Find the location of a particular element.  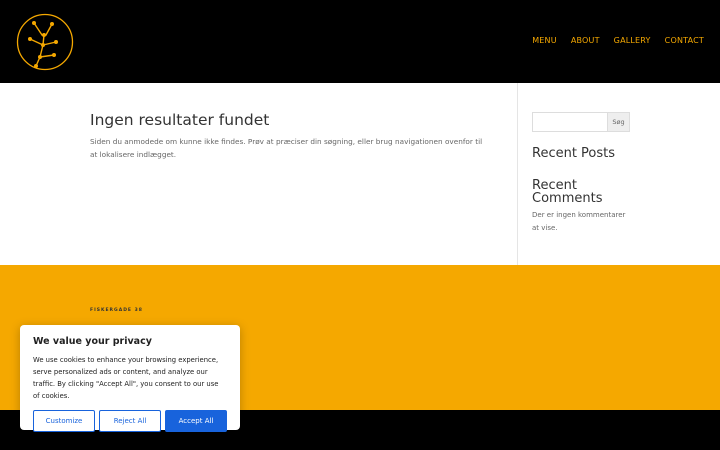

search-form: Søg is located at coordinates (582, 122).